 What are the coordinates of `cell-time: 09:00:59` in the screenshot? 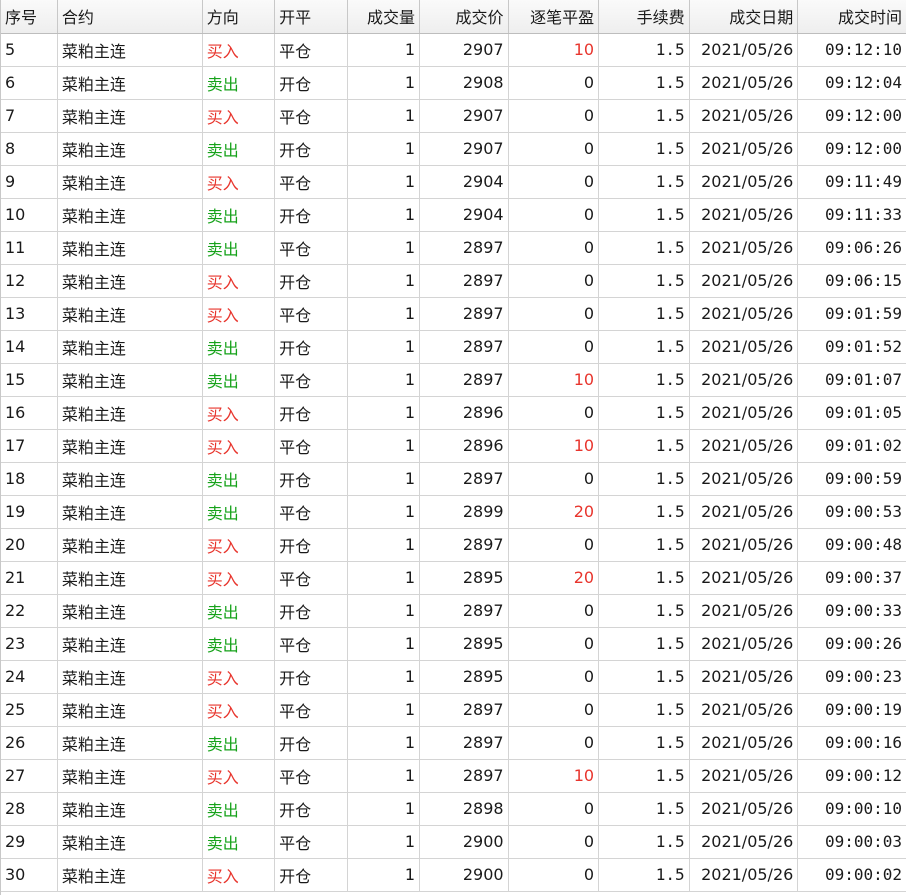 It's located at (851, 479).